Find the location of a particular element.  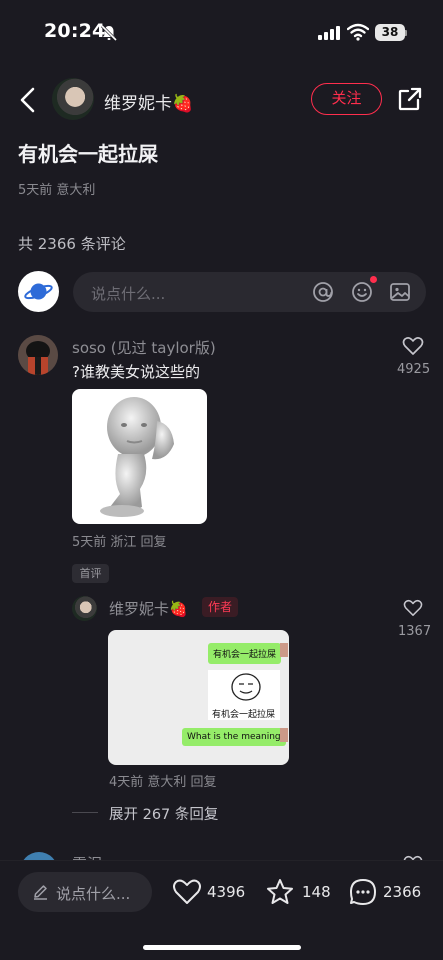

commenter-avatar is located at coordinates (38, 355).